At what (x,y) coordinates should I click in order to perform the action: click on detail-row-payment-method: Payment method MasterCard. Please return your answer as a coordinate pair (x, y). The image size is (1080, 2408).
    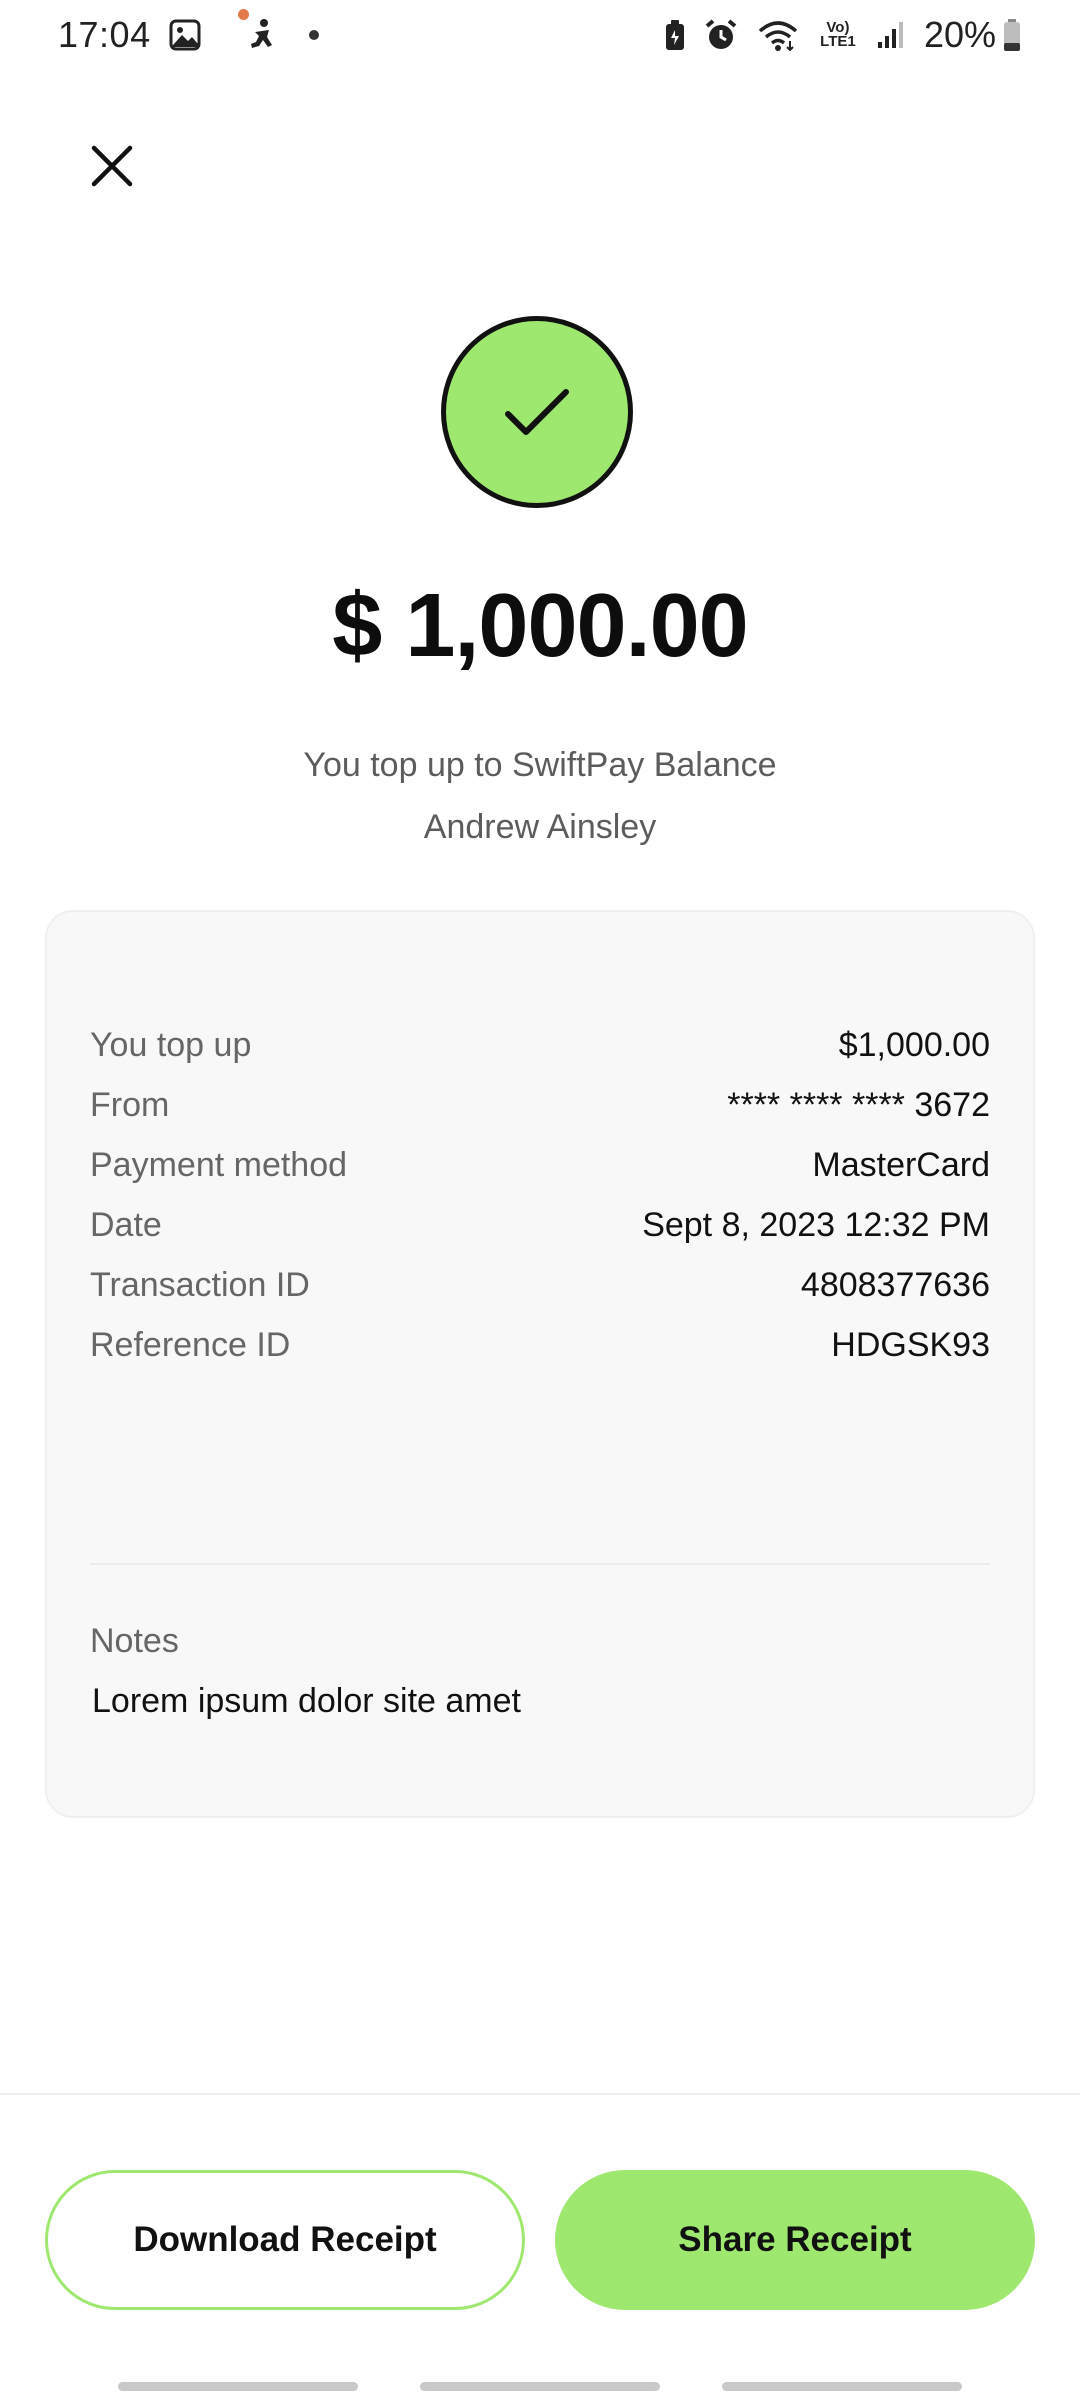
    Looking at the image, I should click on (540, 1165).